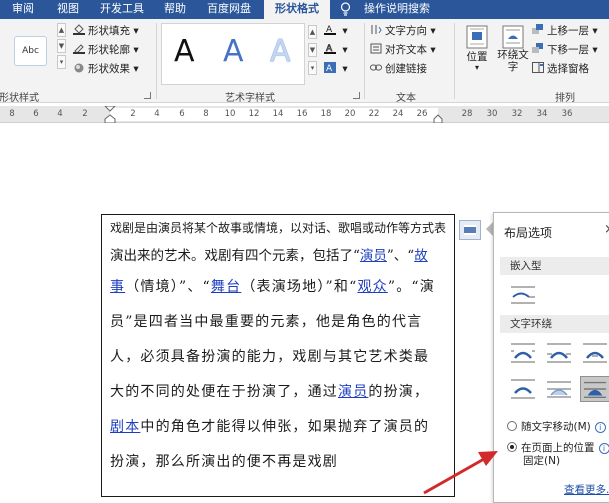 Image resolution: width=609 pixels, height=503 pixels. Describe the element at coordinates (372, 287) in the screenshot. I see `hyperlink-audience: 观众` at that location.